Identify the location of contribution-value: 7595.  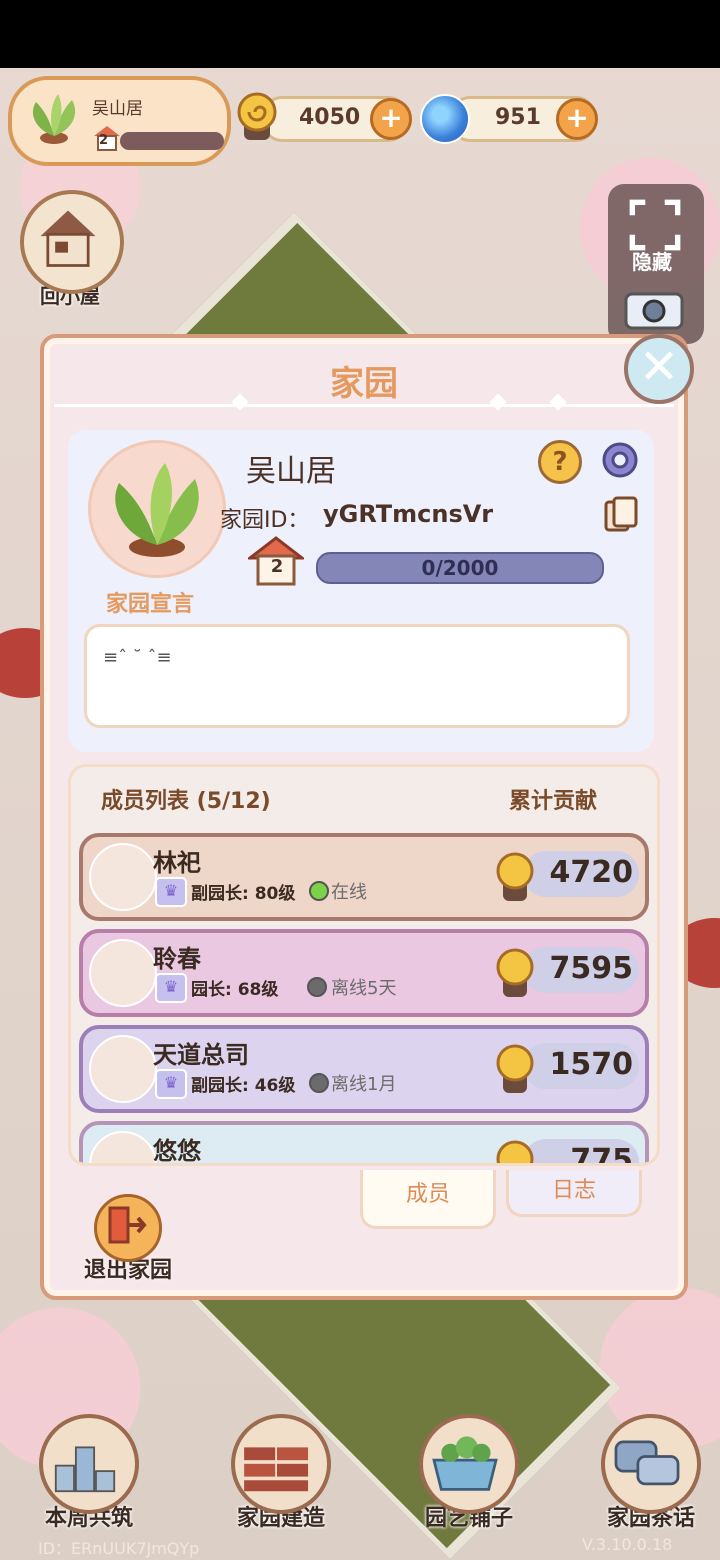
(591, 968).